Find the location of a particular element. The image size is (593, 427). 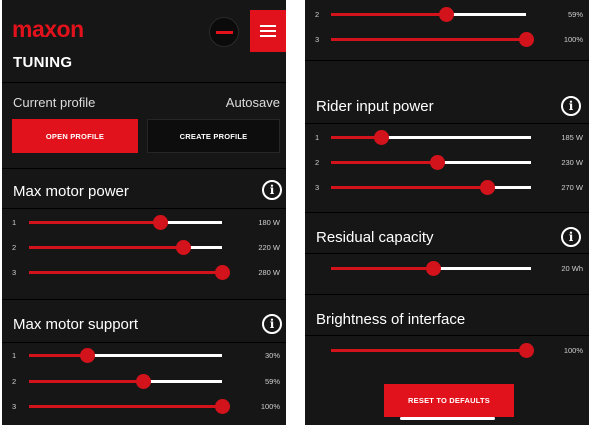

slider-value: 220 W is located at coordinates (269, 247).